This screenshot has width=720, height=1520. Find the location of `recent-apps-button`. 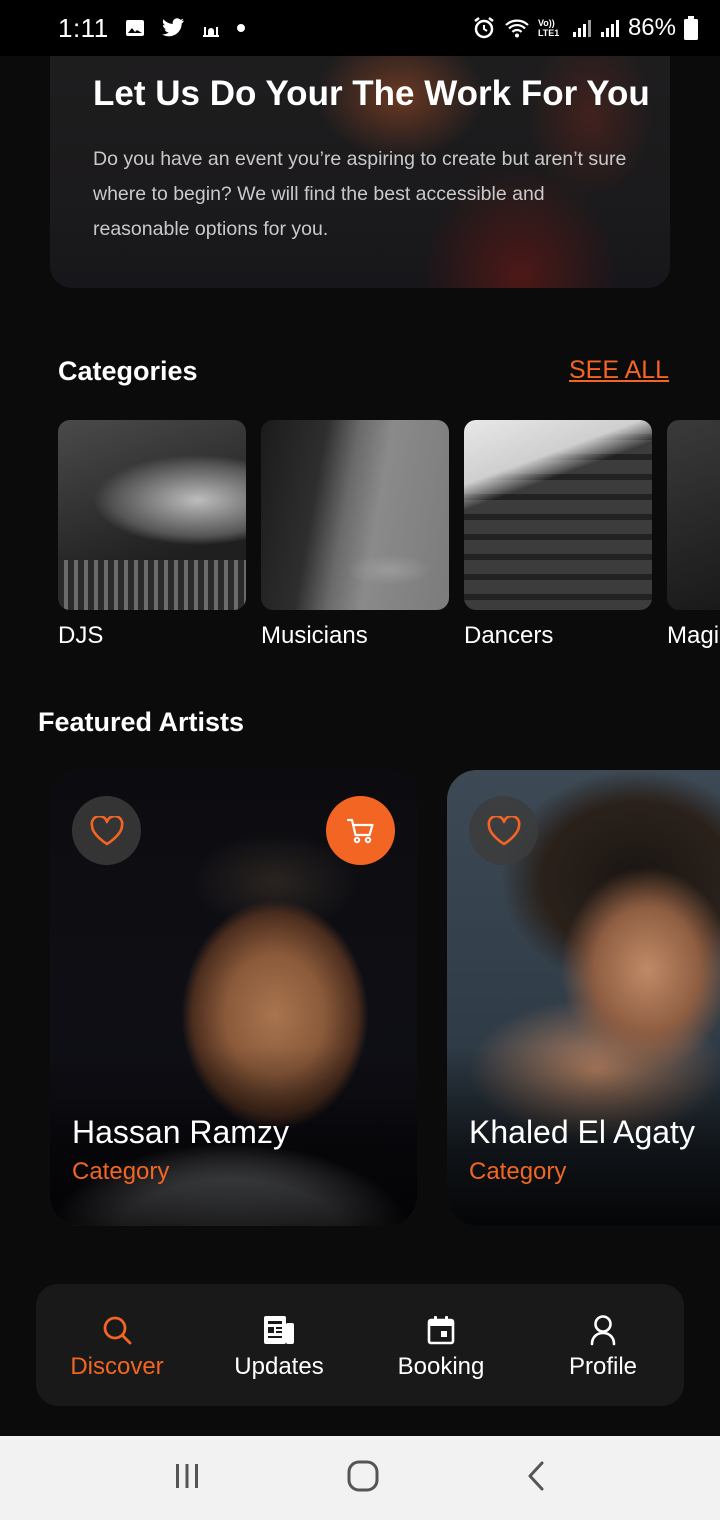

recent-apps-button is located at coordinates (187, 1478).